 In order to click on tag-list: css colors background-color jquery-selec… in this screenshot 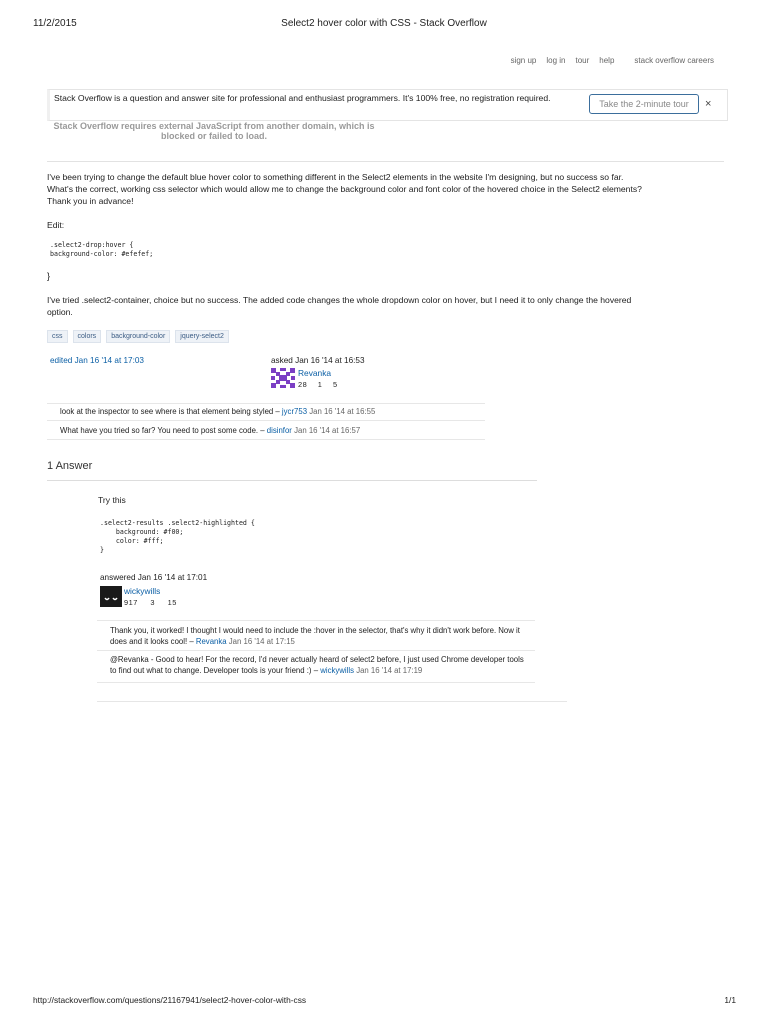, I will do `click(138, 336)`.